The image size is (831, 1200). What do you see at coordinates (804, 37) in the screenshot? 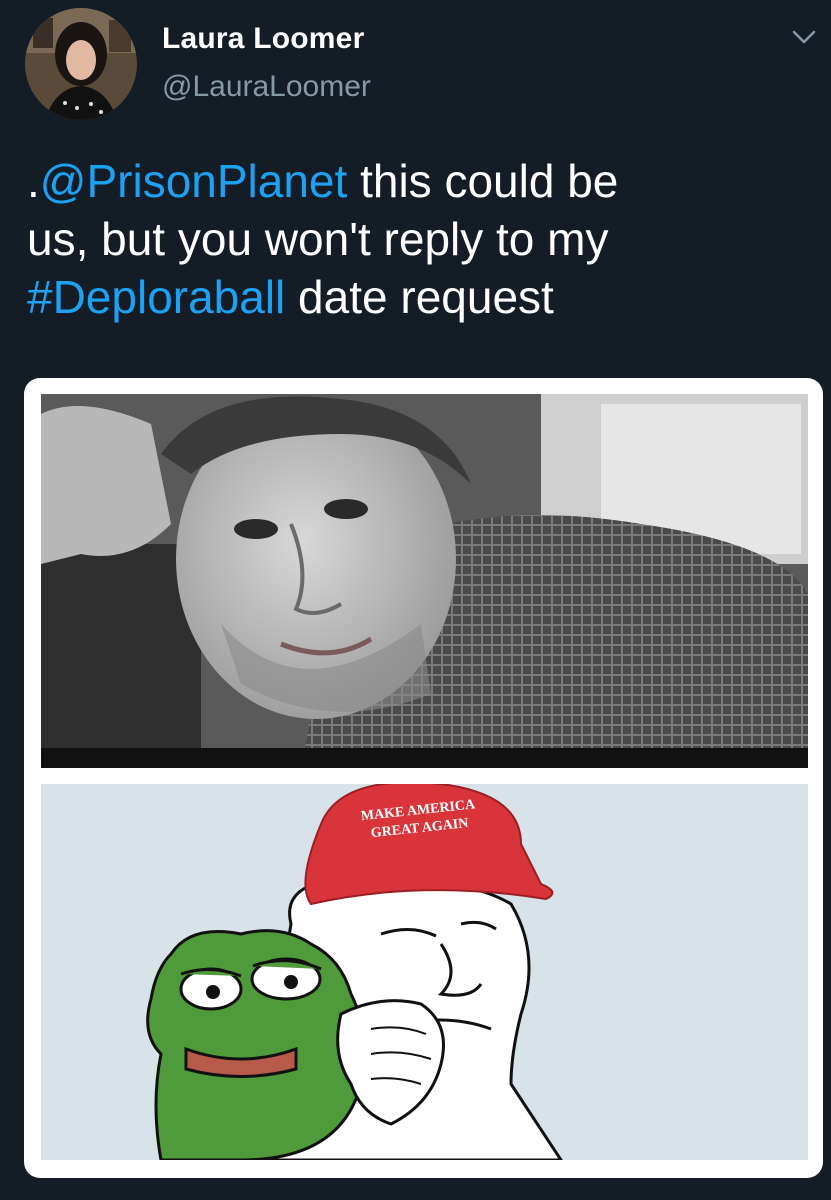
I see `chevron-down-icon` at bounding box center [804, 37].